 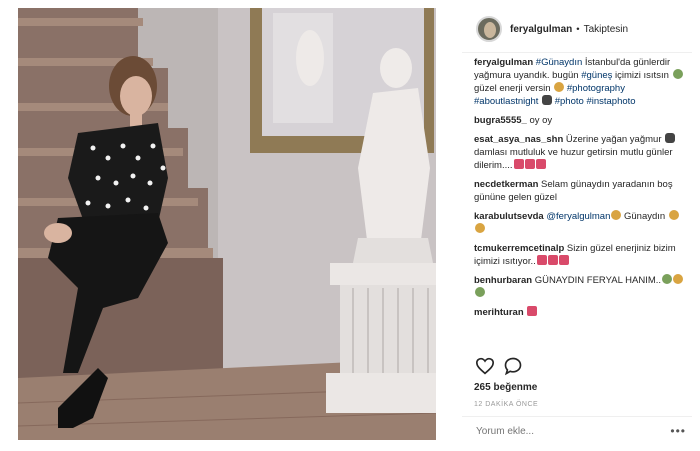 What do you see at coordinates (539, 101) in the screenshot?
I see `caption-text-segment` at bounding box center [539, 101].